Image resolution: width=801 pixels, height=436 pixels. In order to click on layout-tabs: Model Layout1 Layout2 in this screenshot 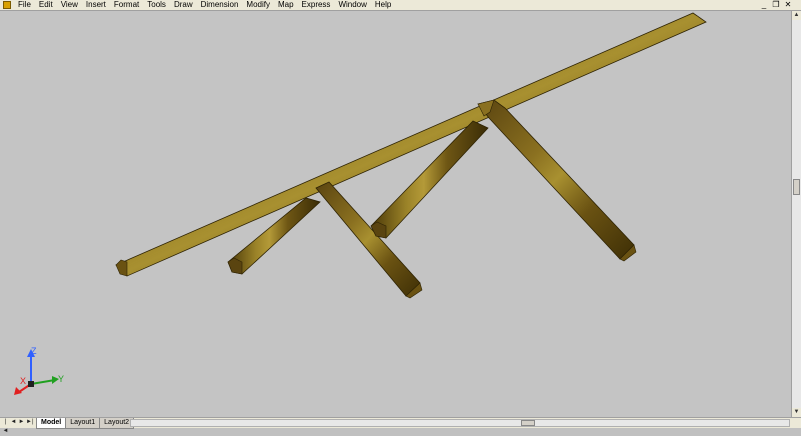, I will do `click(85, 423)`.